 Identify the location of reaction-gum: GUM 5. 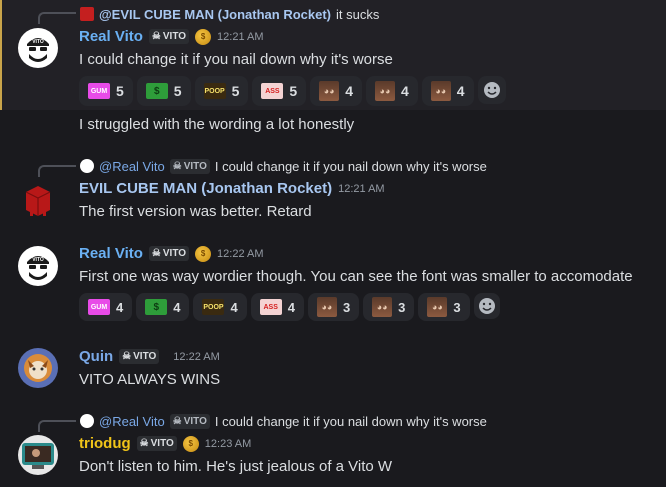
(106, 91).